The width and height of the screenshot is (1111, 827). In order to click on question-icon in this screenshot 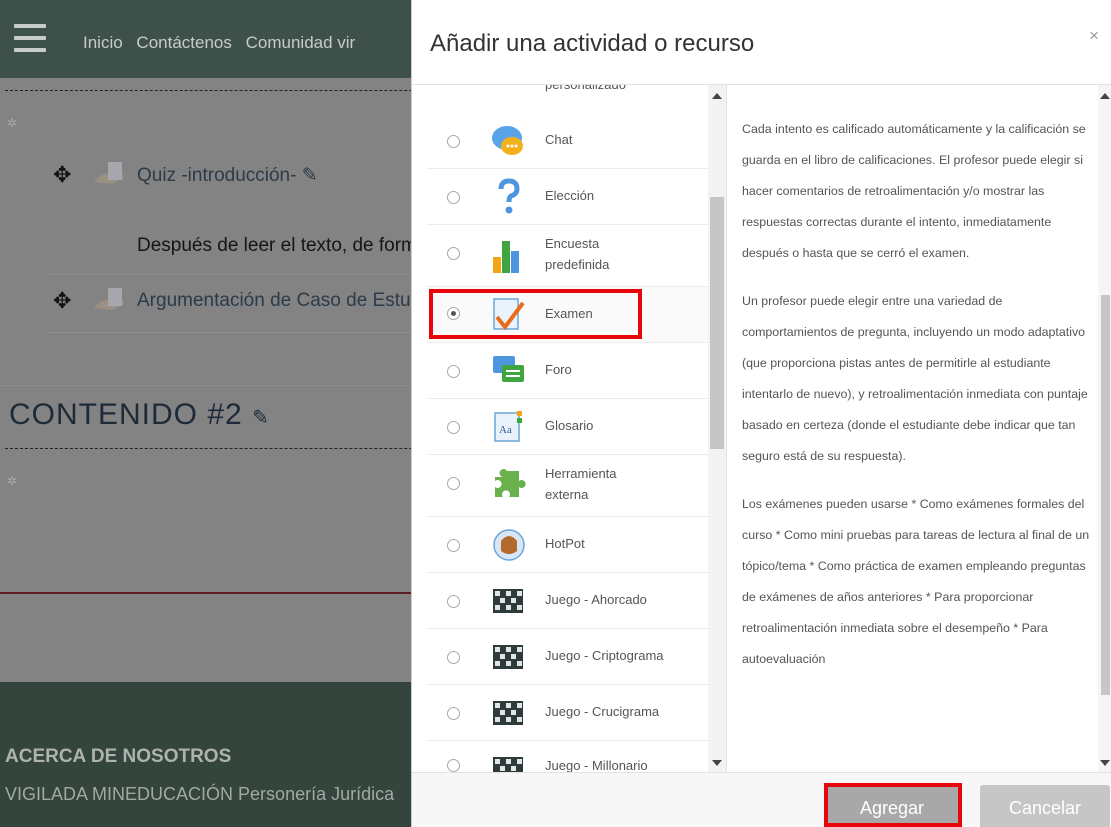, I will do `click(509, 196)`.